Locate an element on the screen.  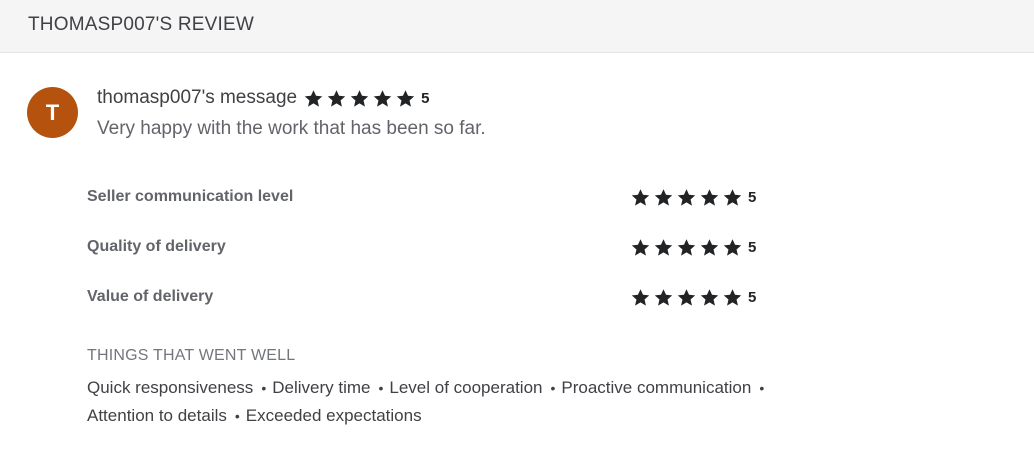
review-header-title: THOMASP007'S REVIEW is located at coordinates (141, 24).